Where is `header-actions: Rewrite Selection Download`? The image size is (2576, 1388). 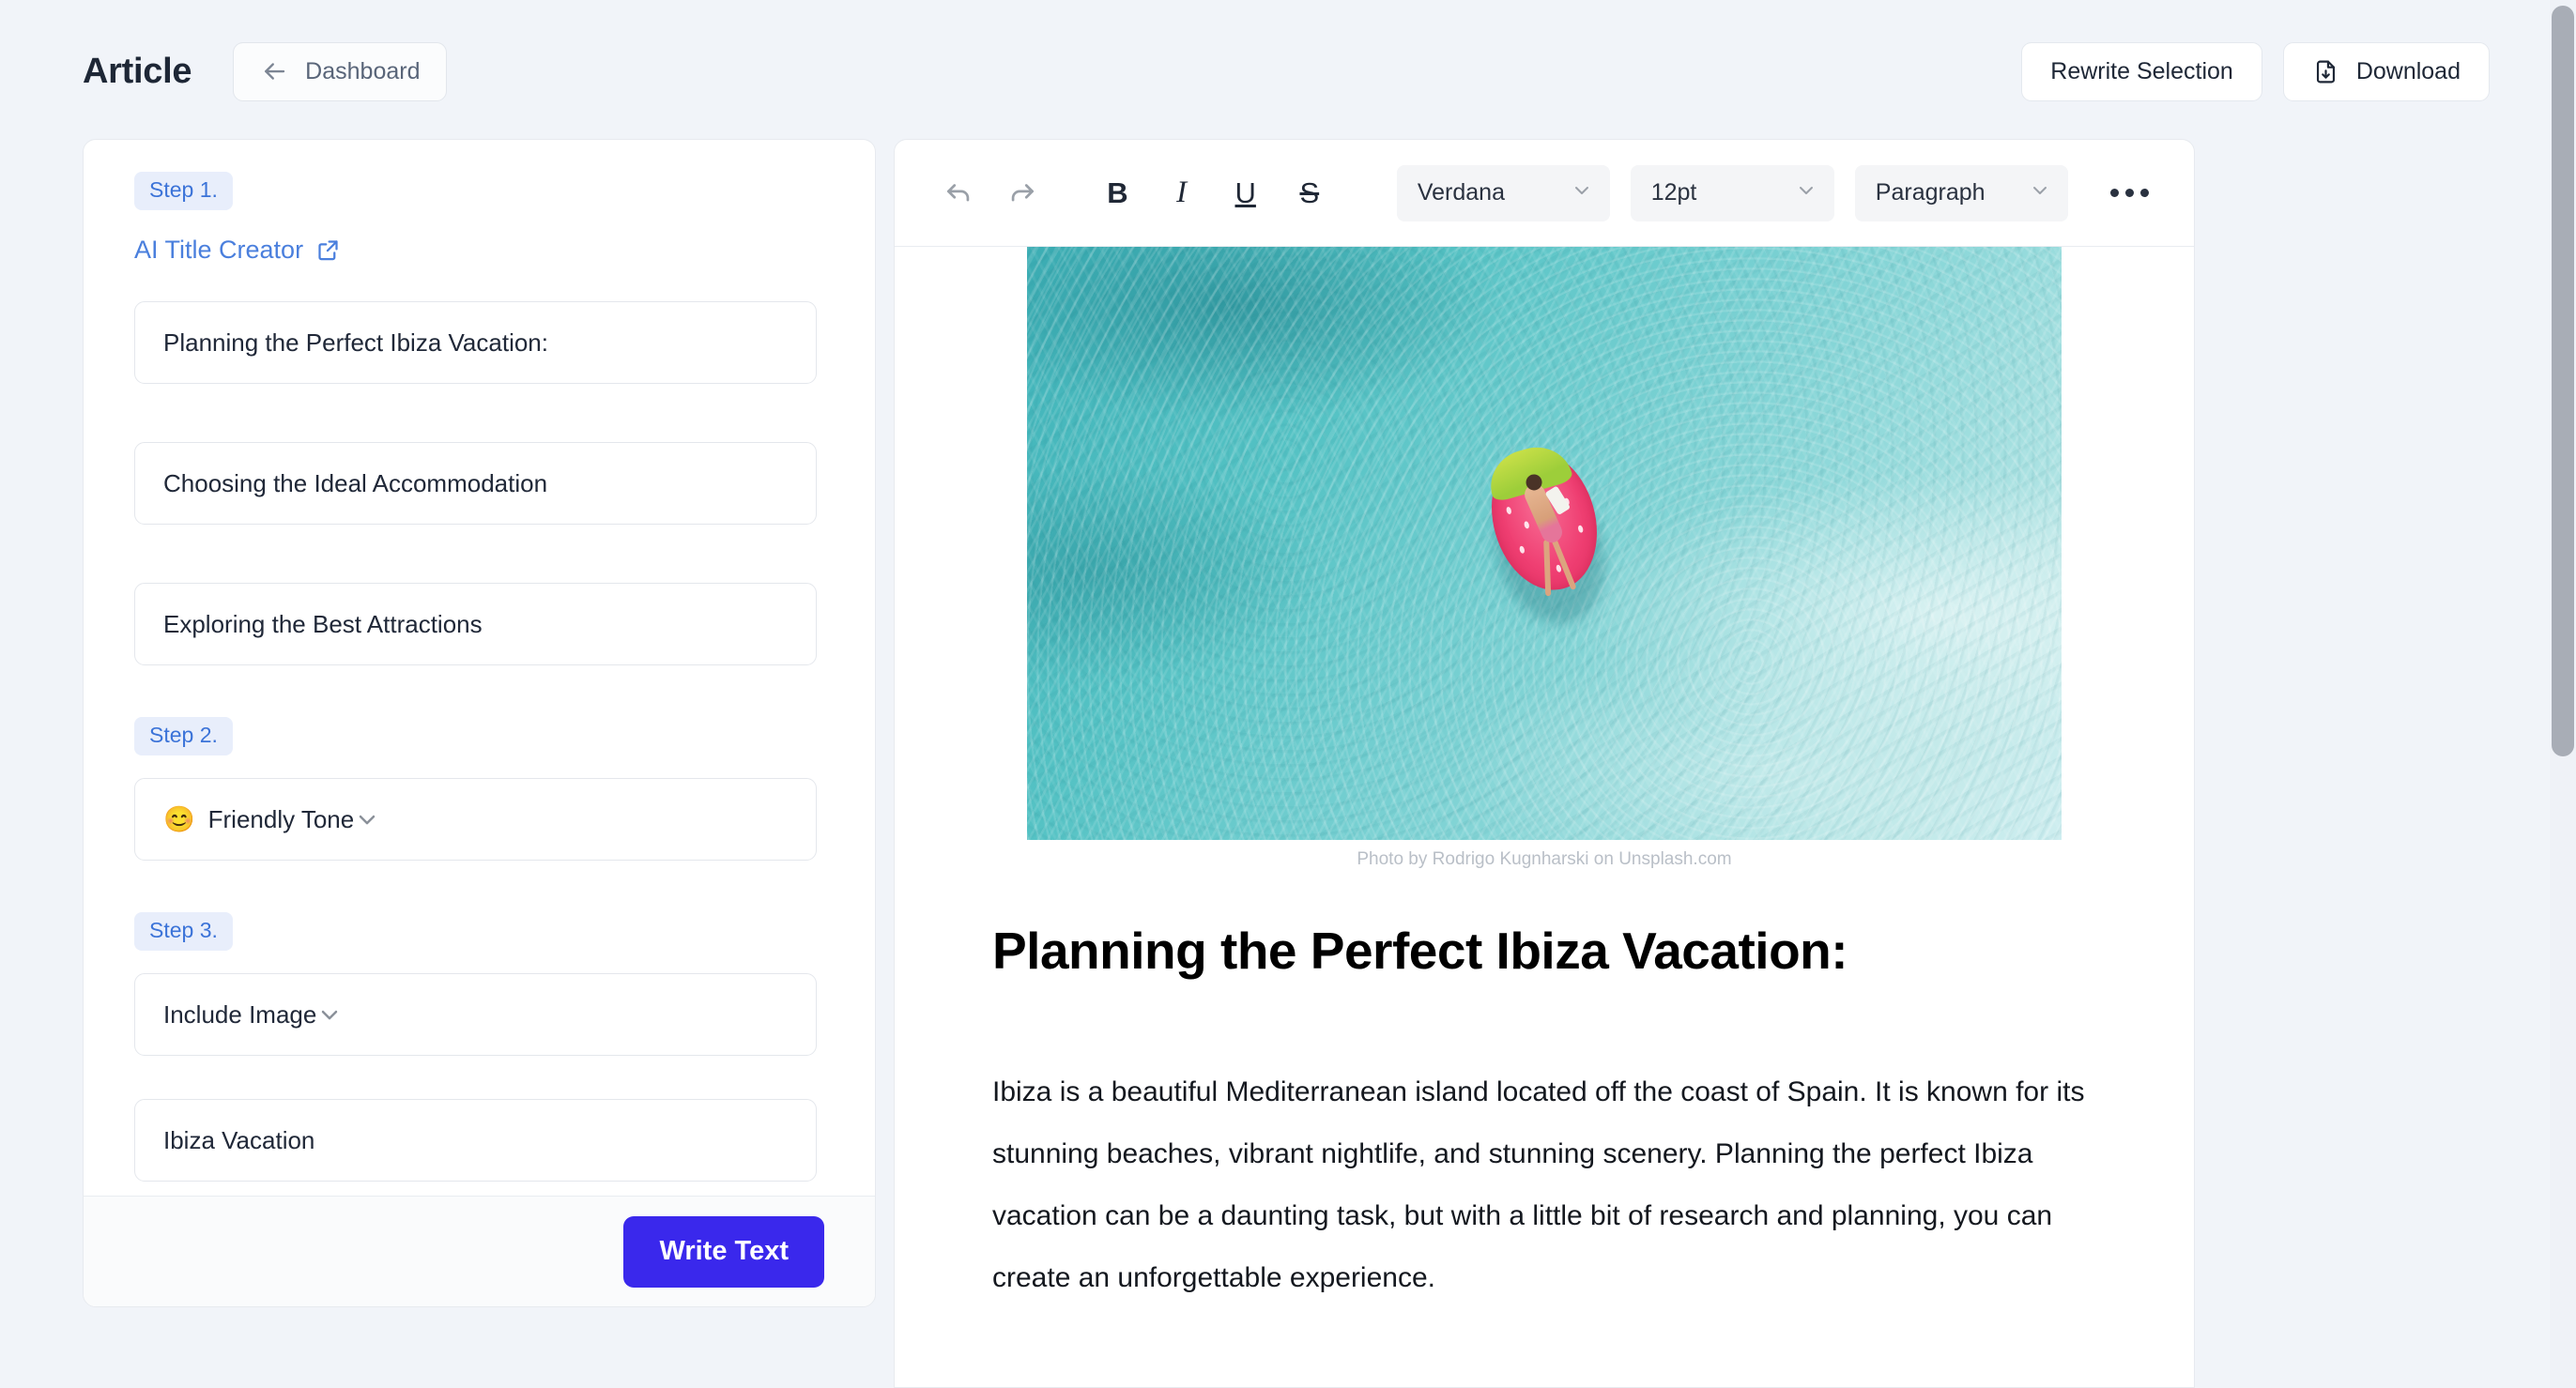 header-actions: Rewrite Selection Download is located at coordinates (2255, 71).